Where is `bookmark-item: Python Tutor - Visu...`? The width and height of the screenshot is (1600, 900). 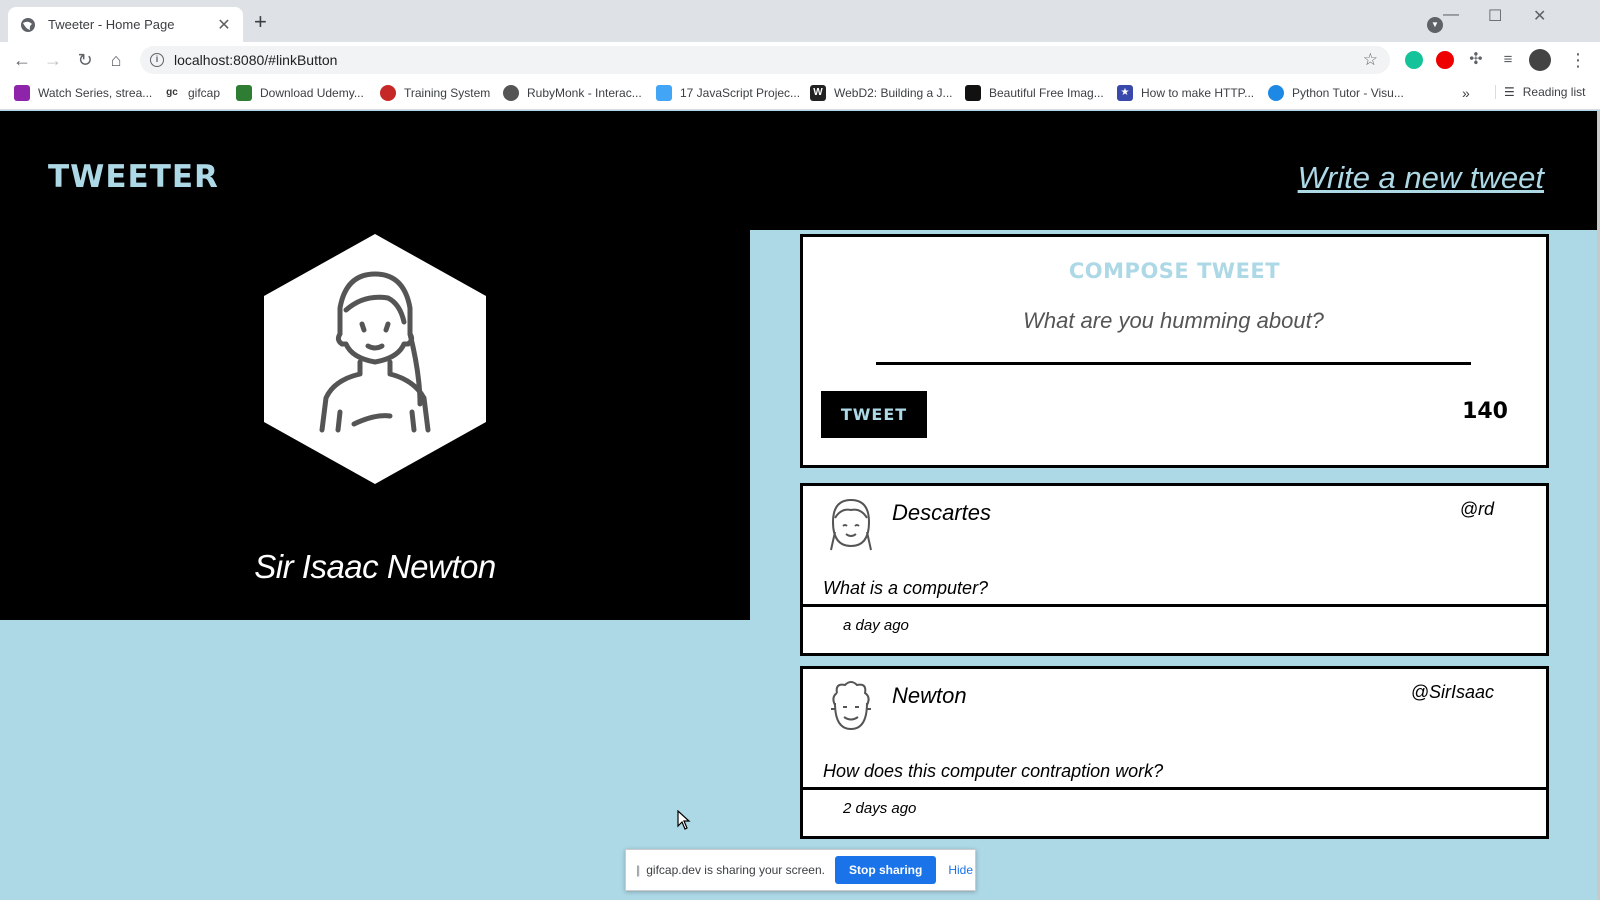
bookmark-item: Python Tutor - Visu... is located at coordinates (1336, 93).